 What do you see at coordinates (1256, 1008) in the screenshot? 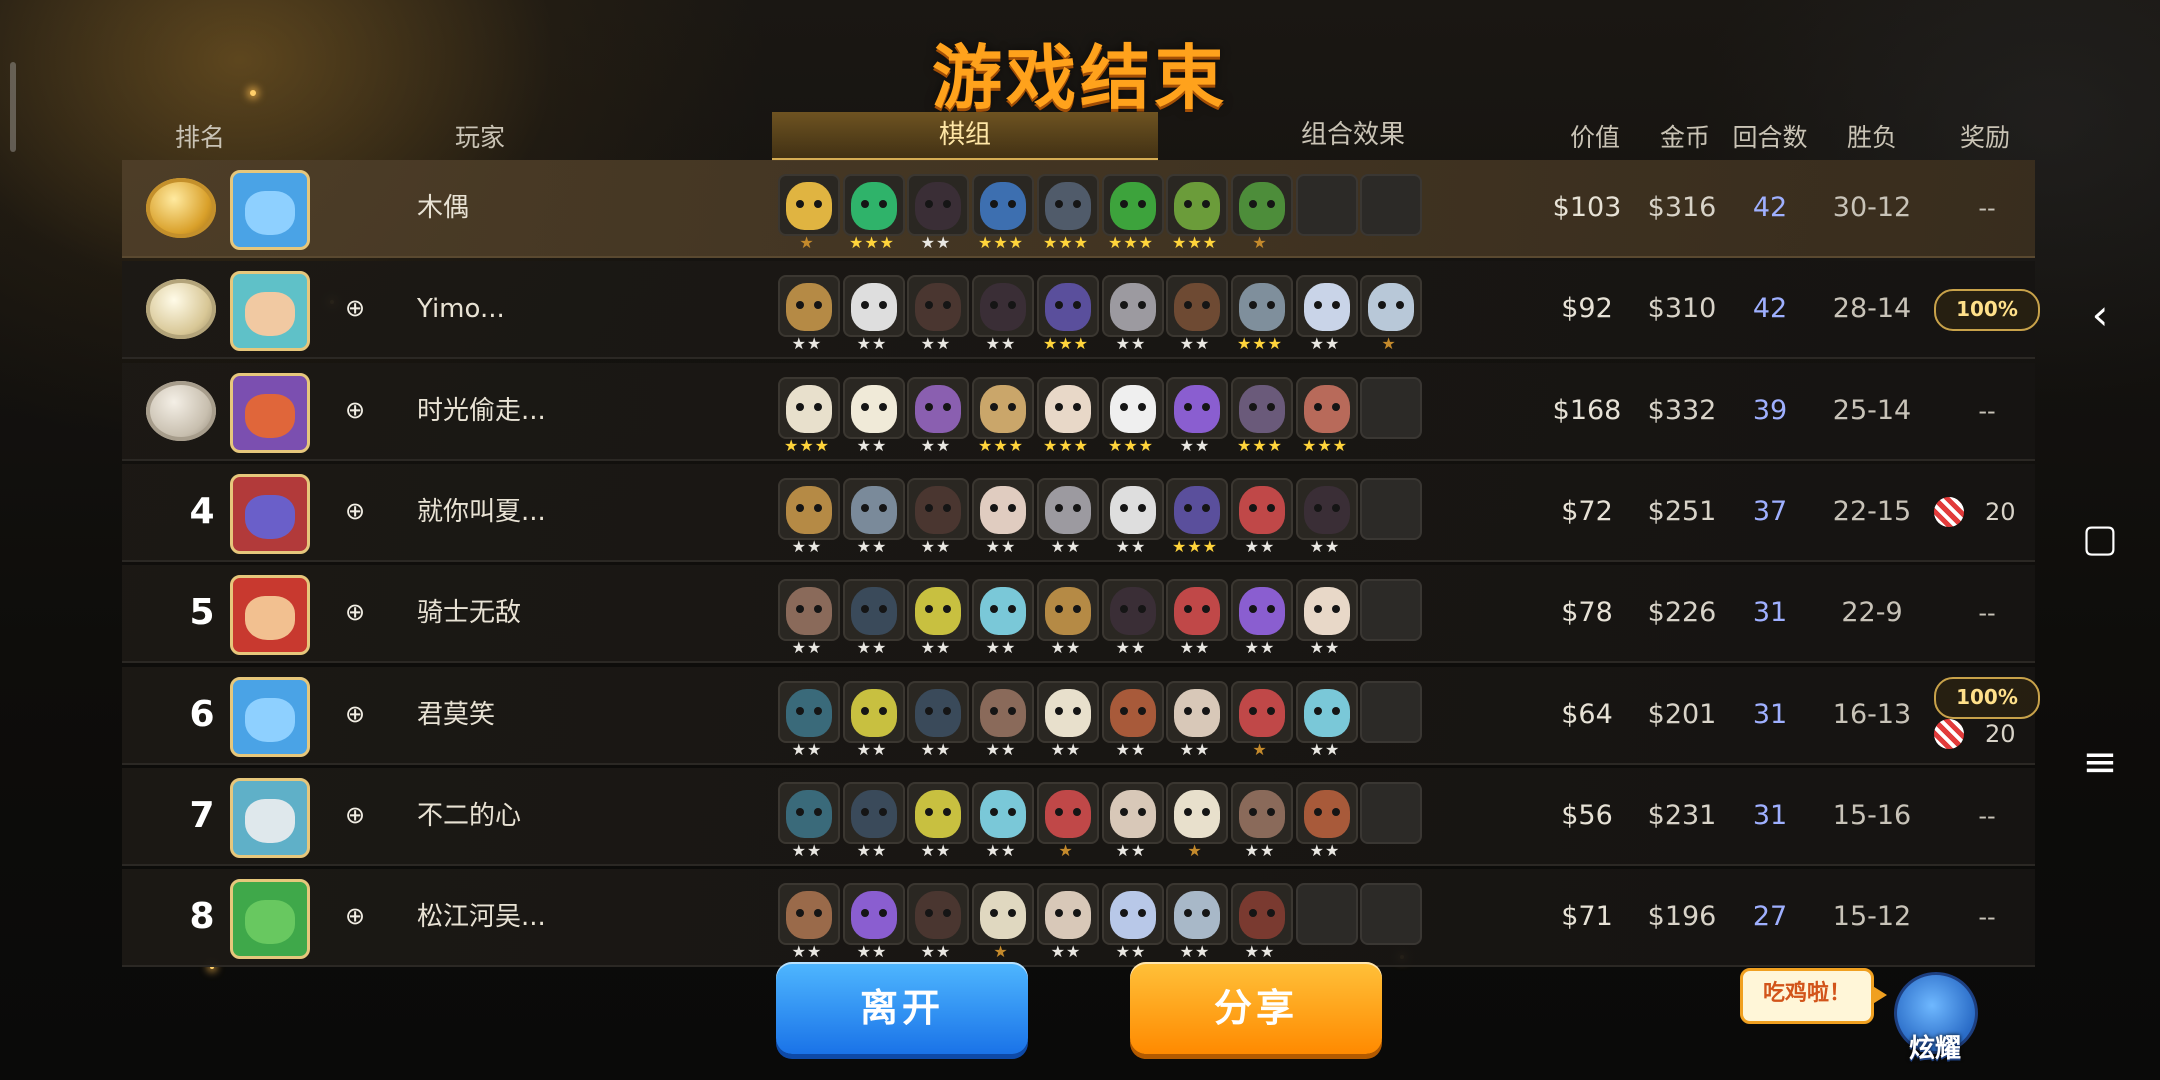
I see `share-button: 分享` at bounding box center [1256, 1008].